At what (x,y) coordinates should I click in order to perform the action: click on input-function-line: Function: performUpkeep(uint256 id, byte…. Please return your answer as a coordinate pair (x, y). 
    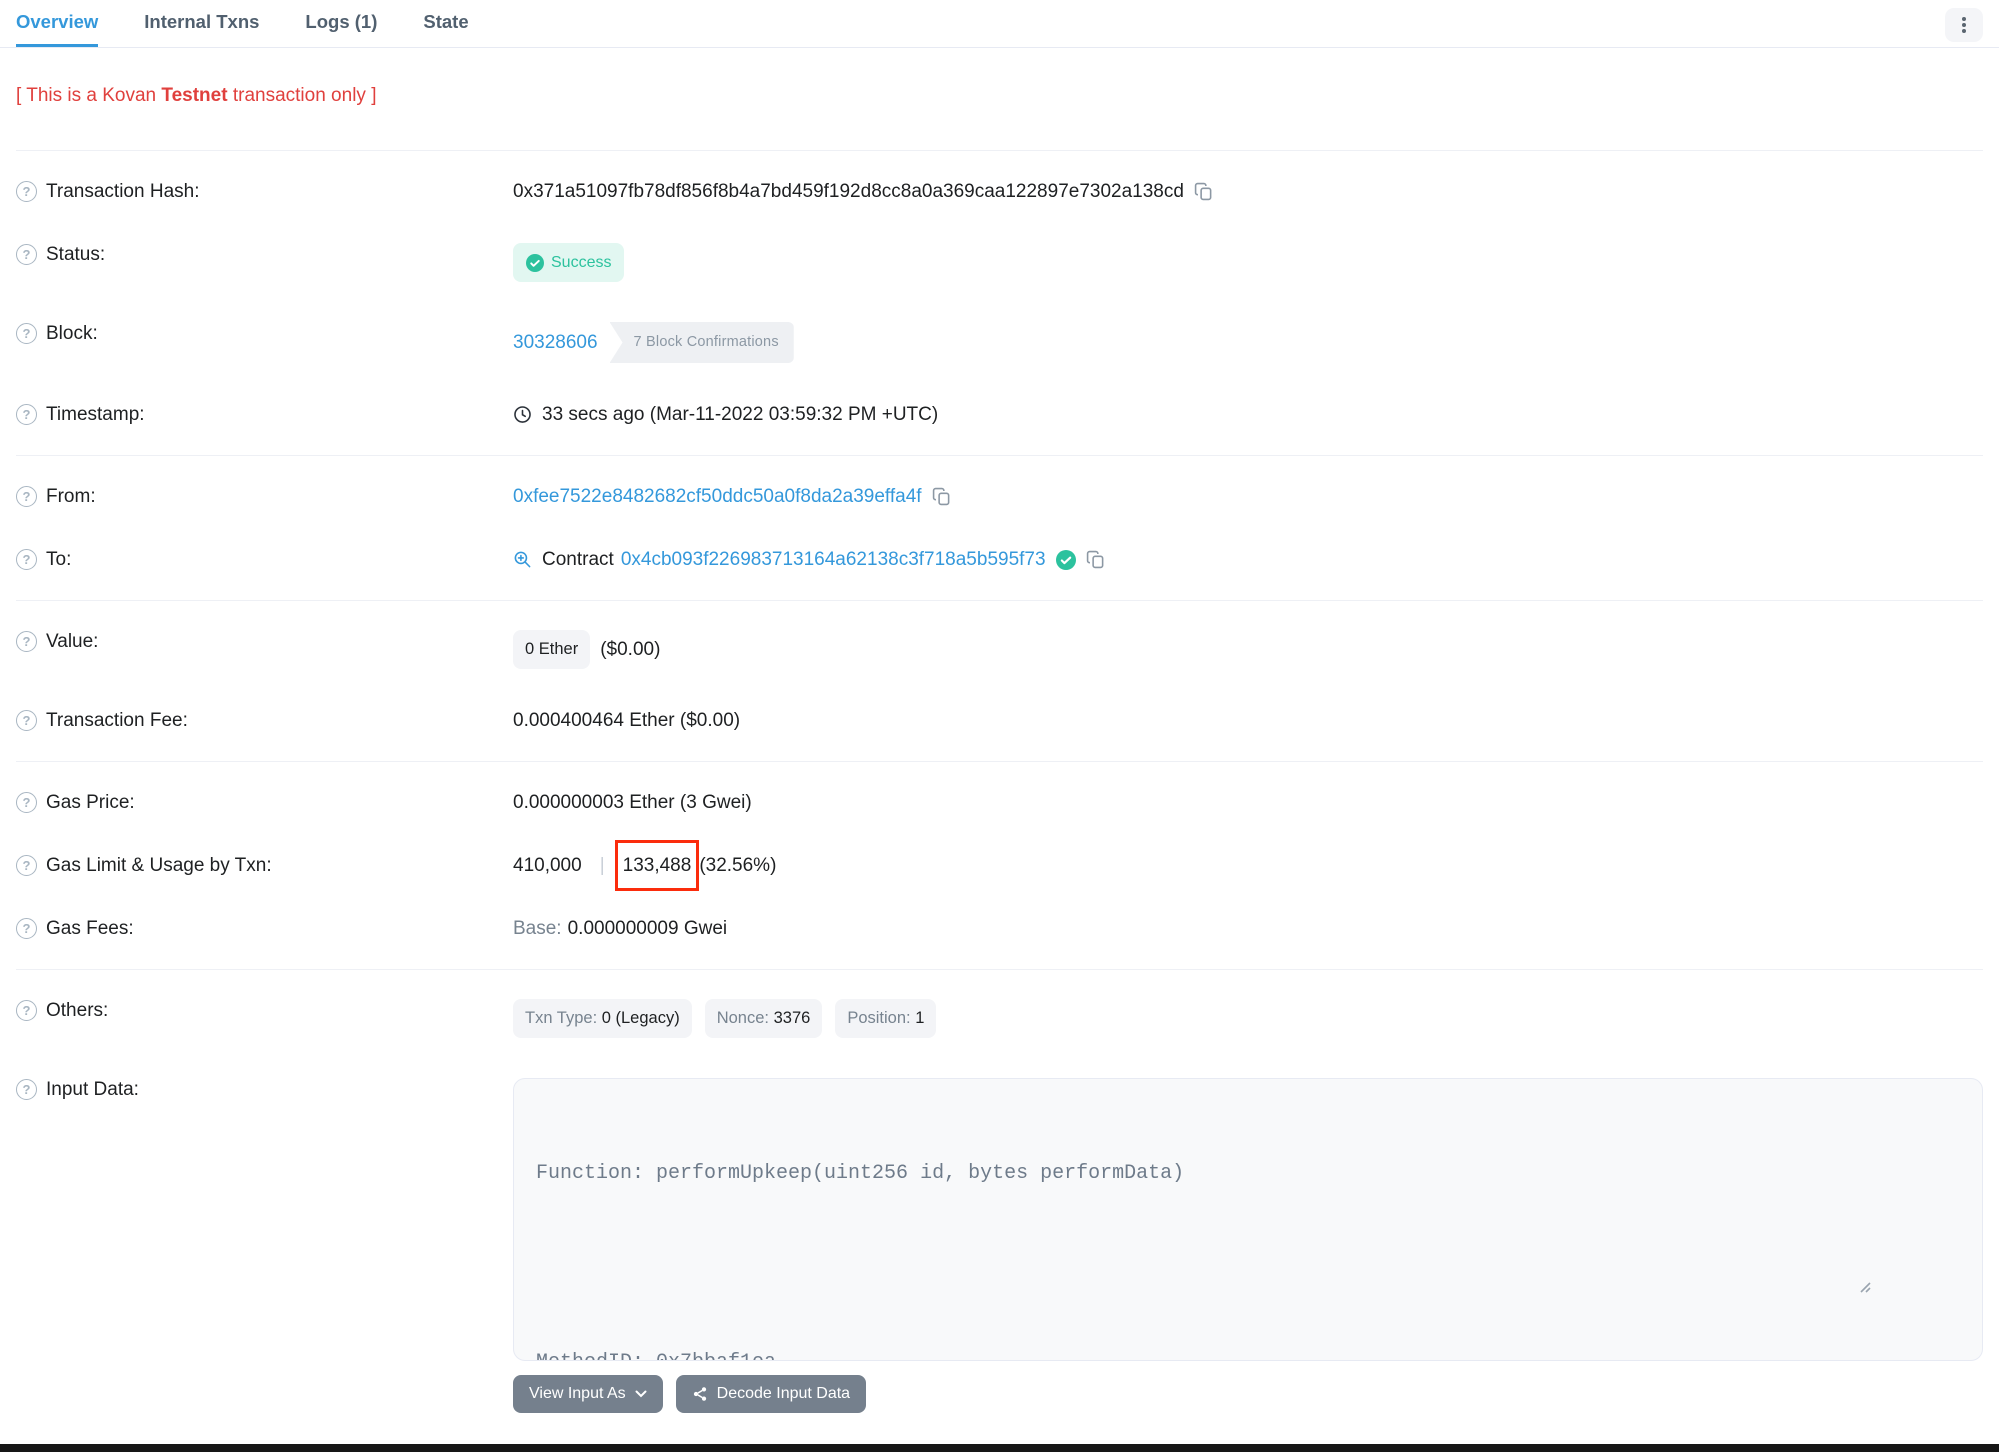
    Looking at the image, I should click on (860, 1173).